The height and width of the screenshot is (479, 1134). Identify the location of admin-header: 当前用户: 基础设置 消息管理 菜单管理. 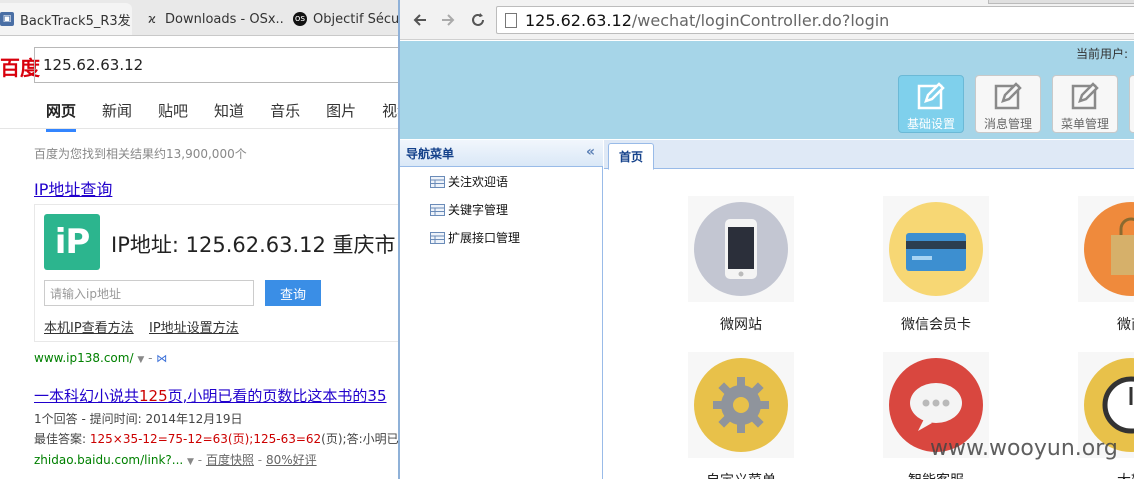
(767, 90).